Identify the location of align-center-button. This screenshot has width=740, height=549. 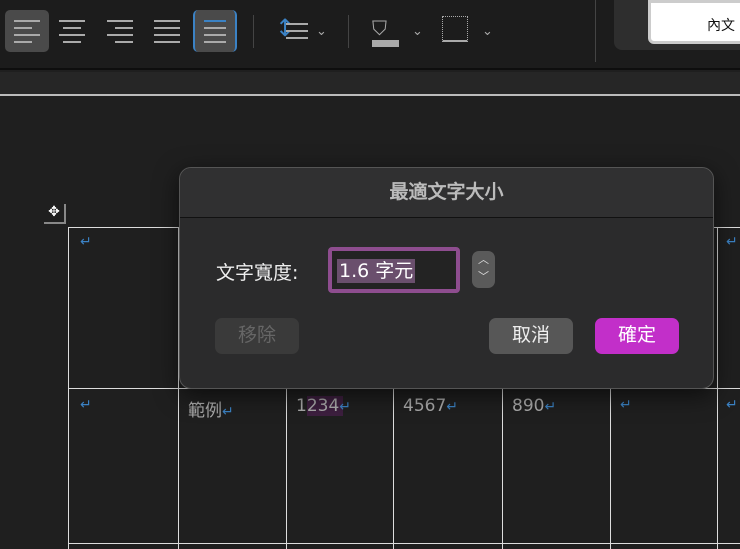
(72, 31).